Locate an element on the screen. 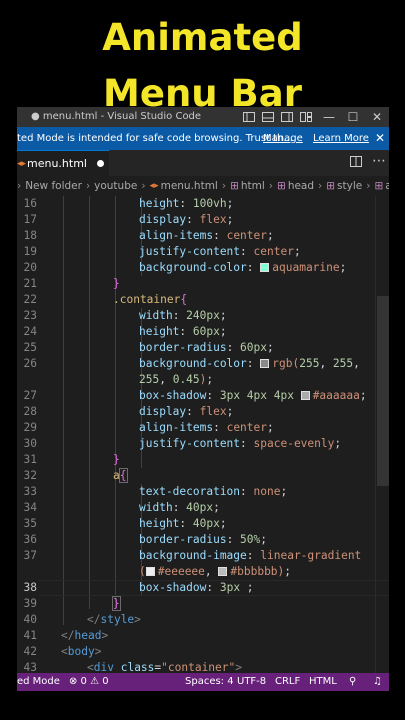  code-token: .container is located at coordinates (147, 299).